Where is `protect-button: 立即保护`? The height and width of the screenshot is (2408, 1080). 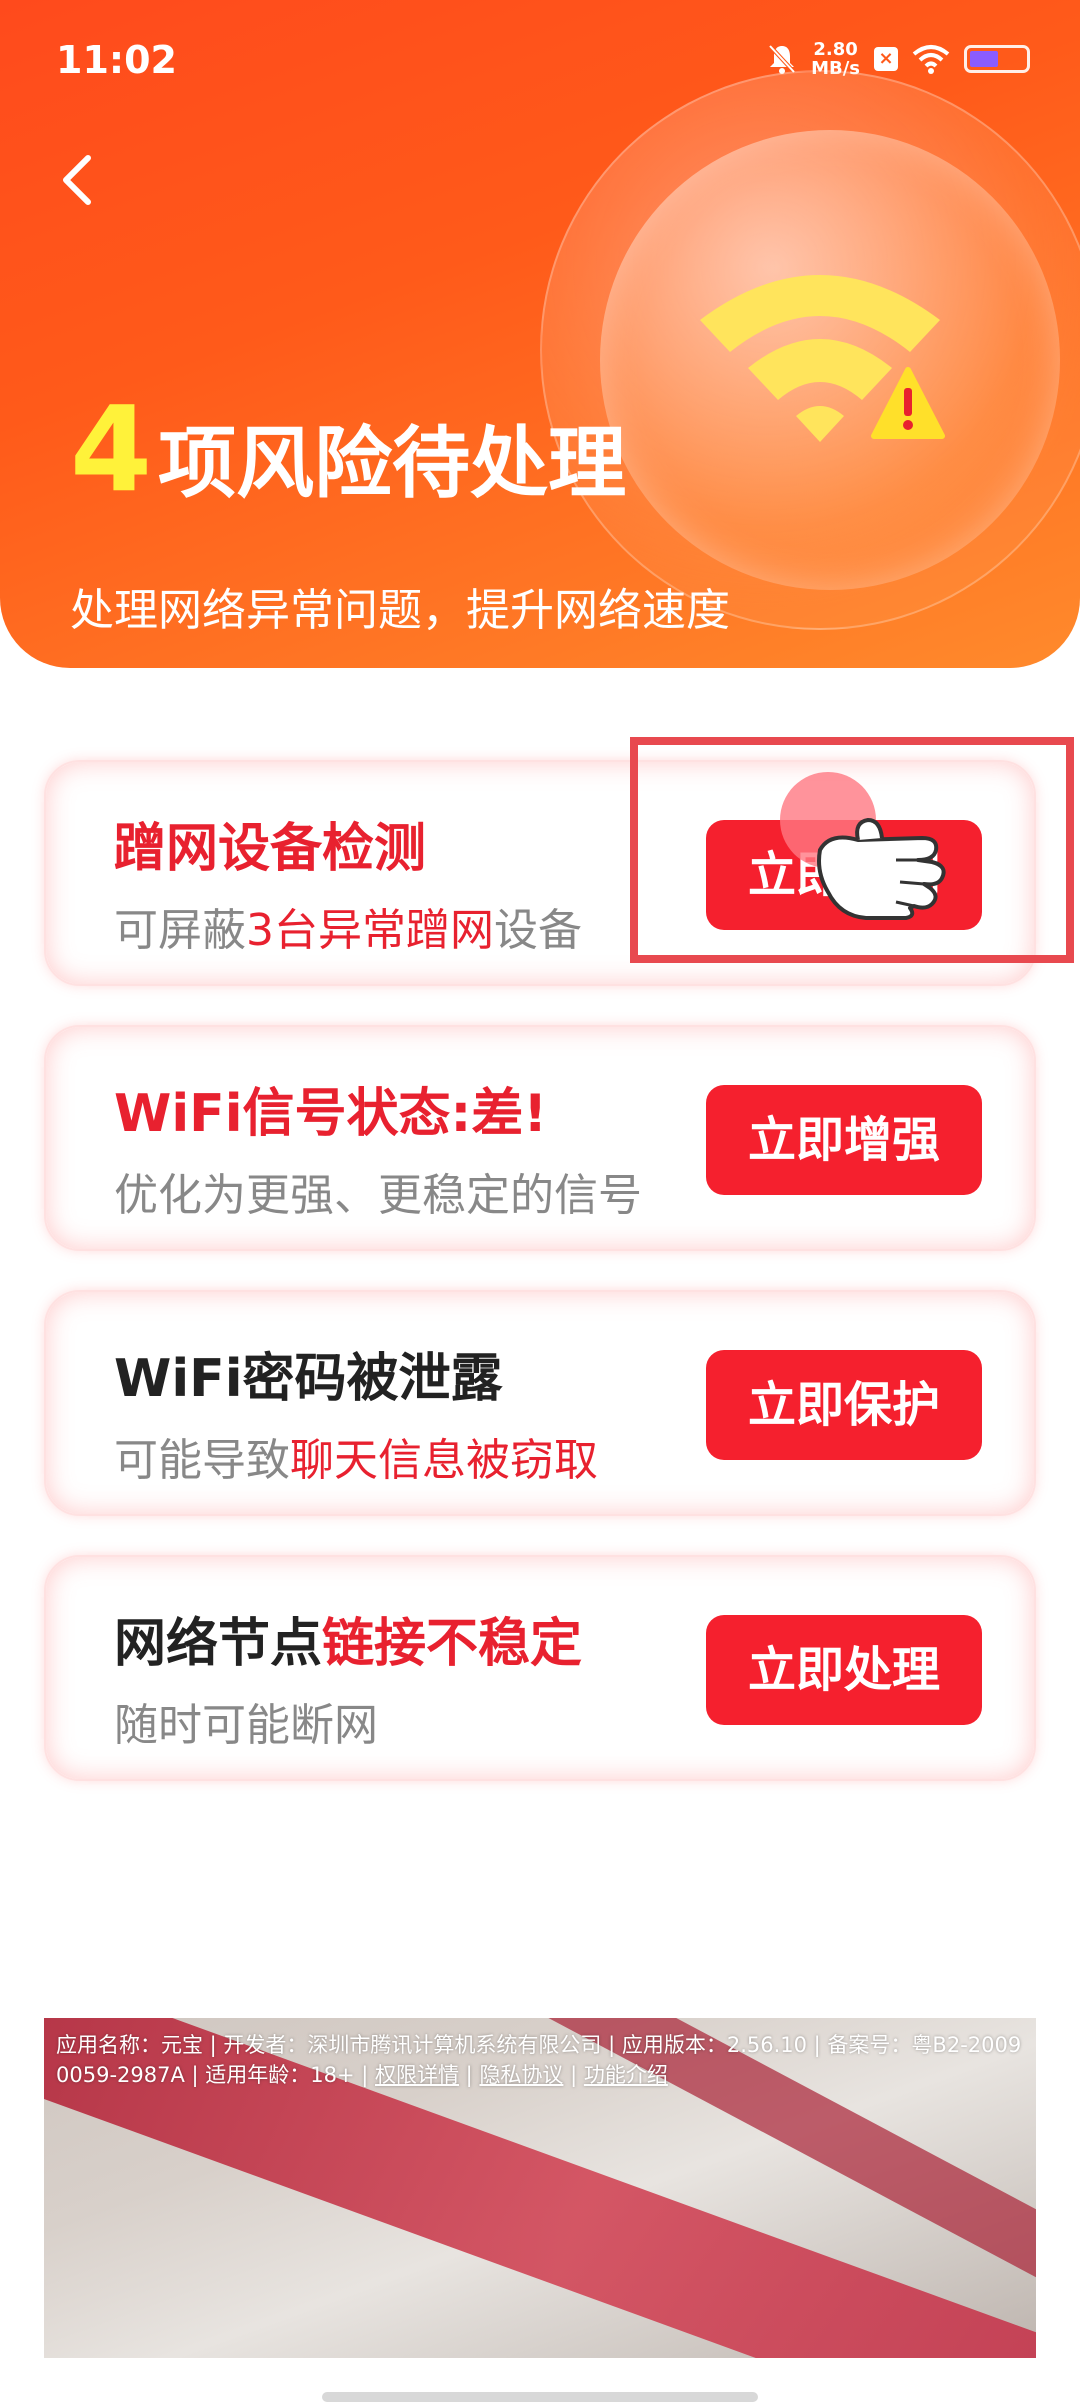 protect-button: 立即保护 is located at coordinates (844, 1405).